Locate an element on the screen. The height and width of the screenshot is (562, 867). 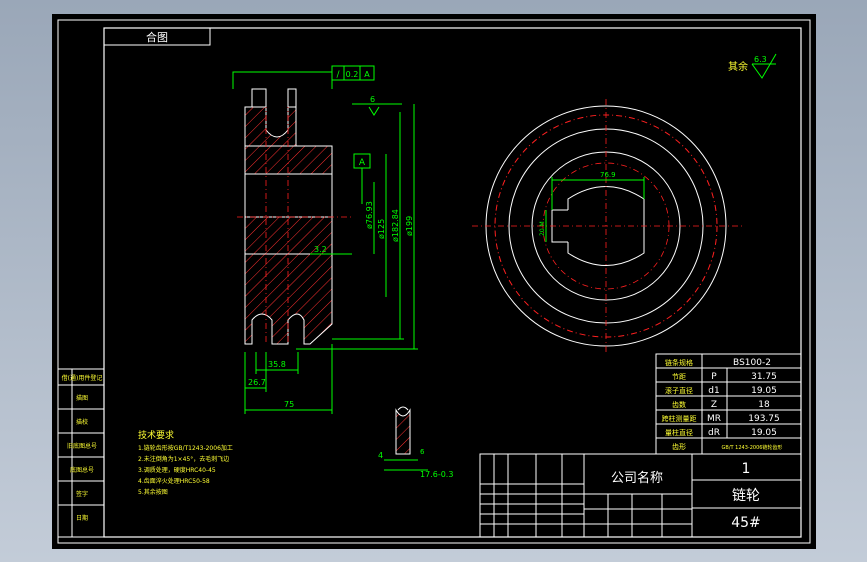
tech-item-1: 2.未注倒角为1×45°，去毛刺飞边 is located at coordinates (183, 459).